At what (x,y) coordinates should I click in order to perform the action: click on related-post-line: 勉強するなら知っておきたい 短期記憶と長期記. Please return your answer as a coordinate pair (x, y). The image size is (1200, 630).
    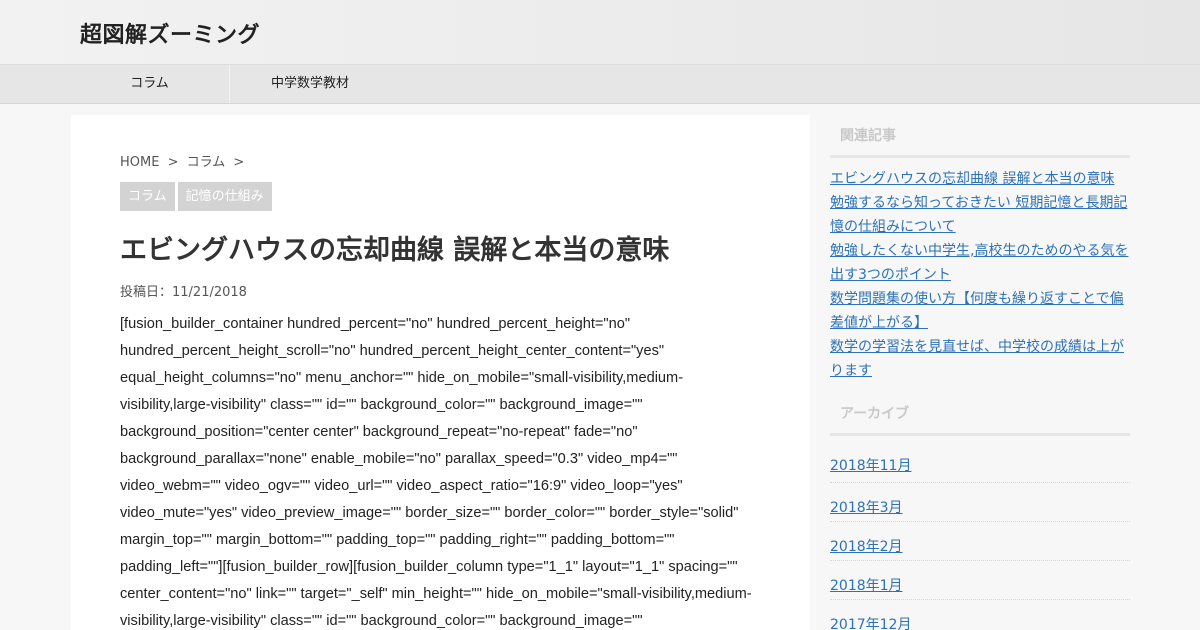
    Looking at the image, I should click on (979, 203).